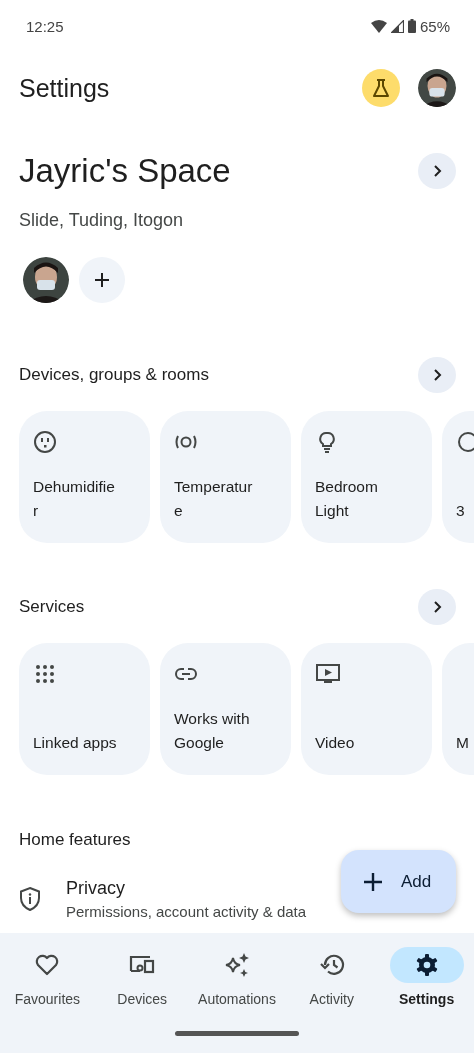 The image size is (474, 1053). What do you see at coordinates (142, 977) in the screenshot?
I see `nav-tab: Devices` at bounding box center [142, 977].